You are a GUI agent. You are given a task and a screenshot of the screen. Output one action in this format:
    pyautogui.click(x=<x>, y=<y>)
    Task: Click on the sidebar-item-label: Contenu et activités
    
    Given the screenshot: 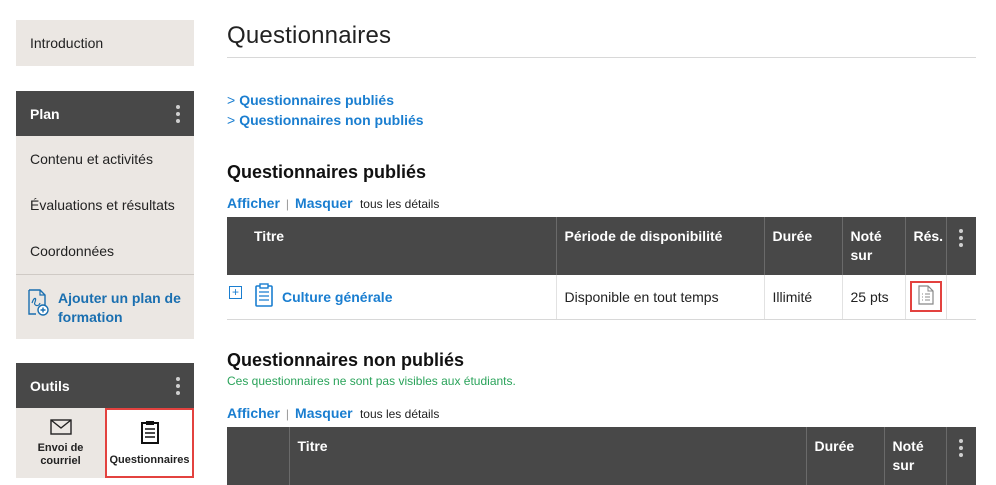 What is the action you would take?
    pyautogui.click(x=91, y=159)
    